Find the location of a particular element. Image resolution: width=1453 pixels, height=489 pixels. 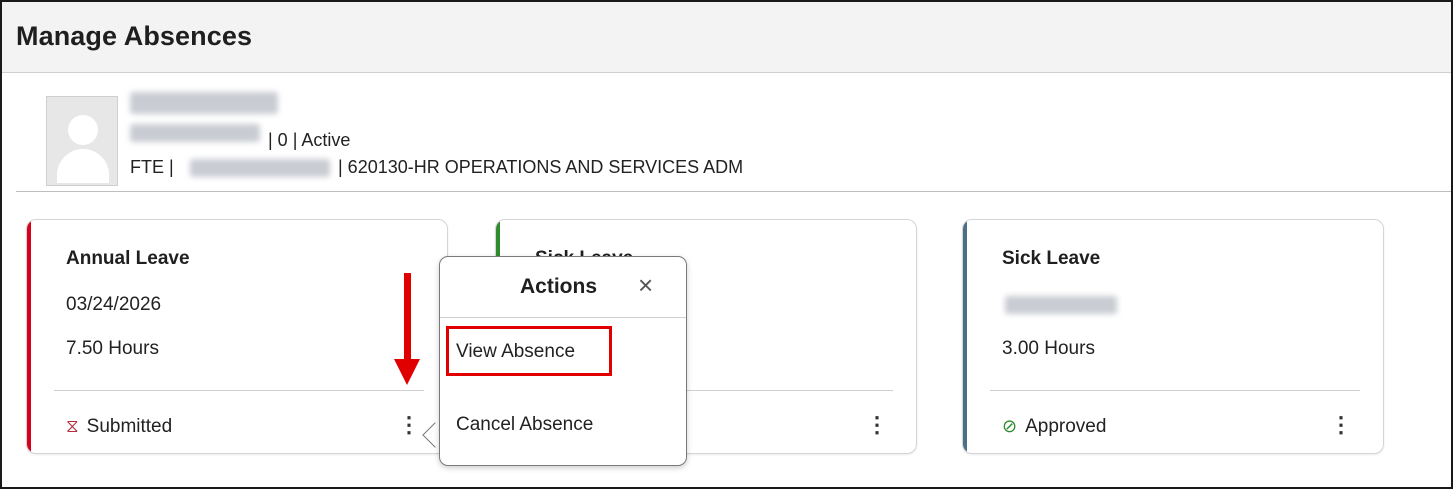

actions-popover: Actions × View Absence Cancel Absence is located at coordinates (563, 361).